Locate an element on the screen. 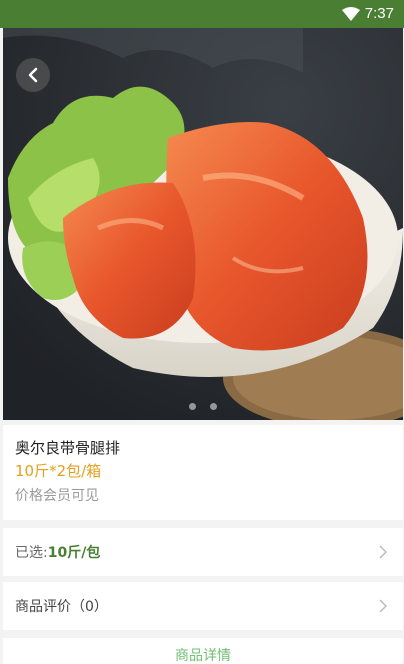 The width and height of the screenshot is (404, 664). reviews-row: 商品评价（0） is located at coordinates (203, 606).